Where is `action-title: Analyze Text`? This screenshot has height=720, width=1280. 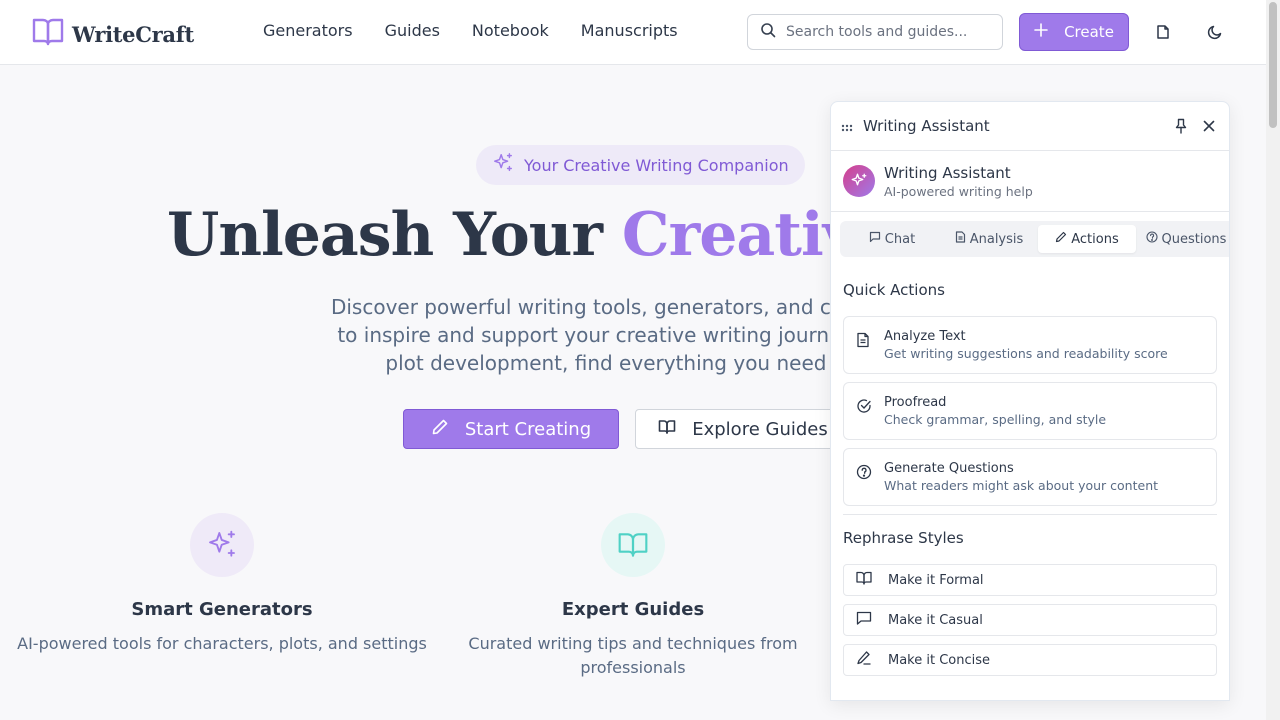 action-title: Analyze Text is located at coordinates (925, 336).